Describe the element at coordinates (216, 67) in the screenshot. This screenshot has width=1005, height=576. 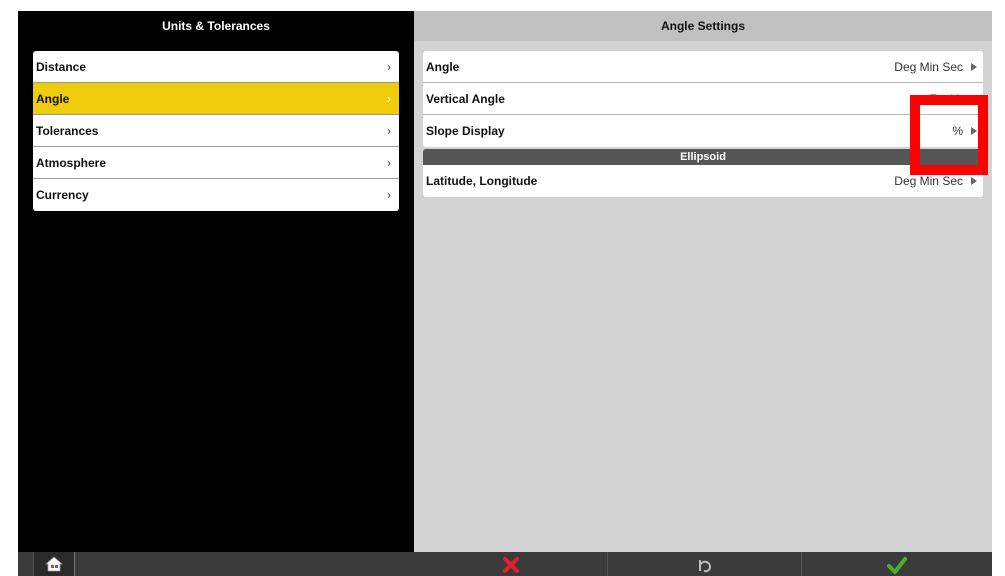
I see `category-item-distance: Distance ›` at that location.